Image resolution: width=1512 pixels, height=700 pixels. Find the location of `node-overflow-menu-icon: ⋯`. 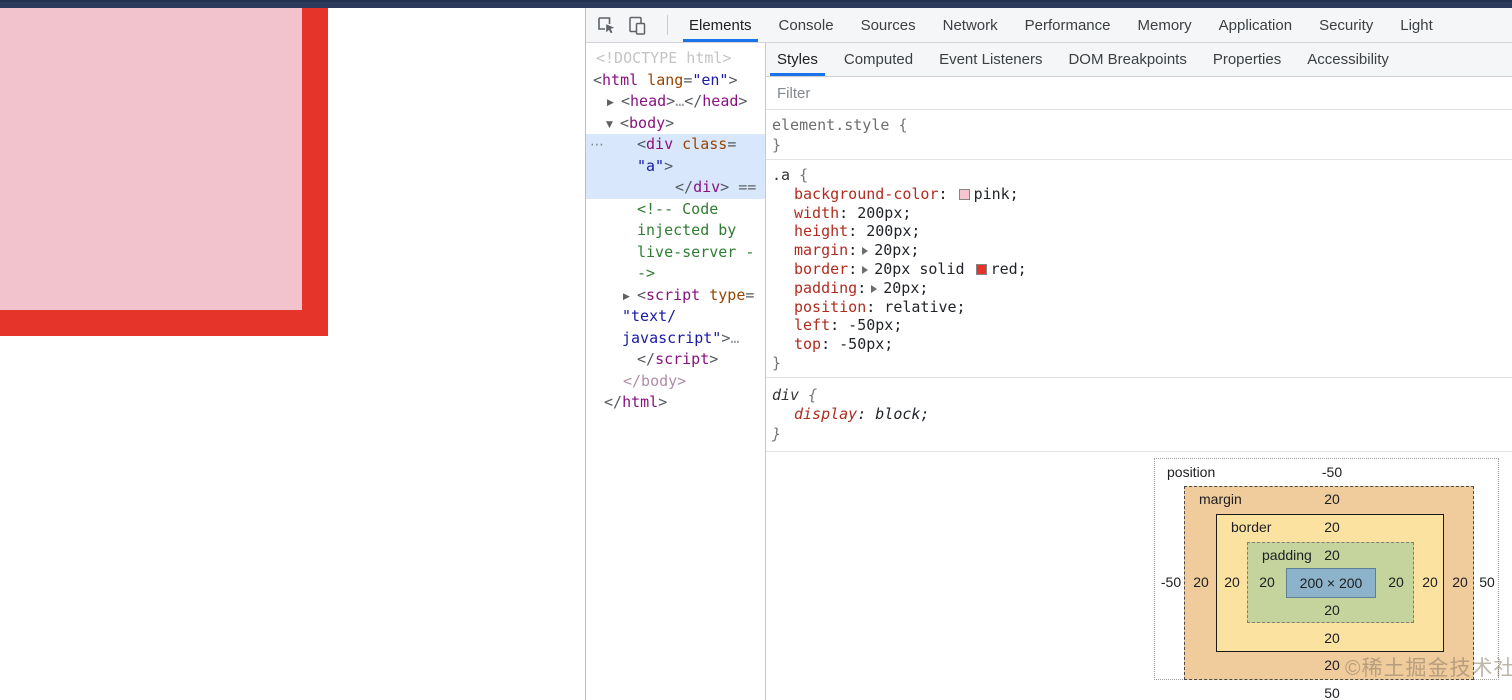

node-overflow-menu-icon: ⋯ is located at coordinates (597, 146).